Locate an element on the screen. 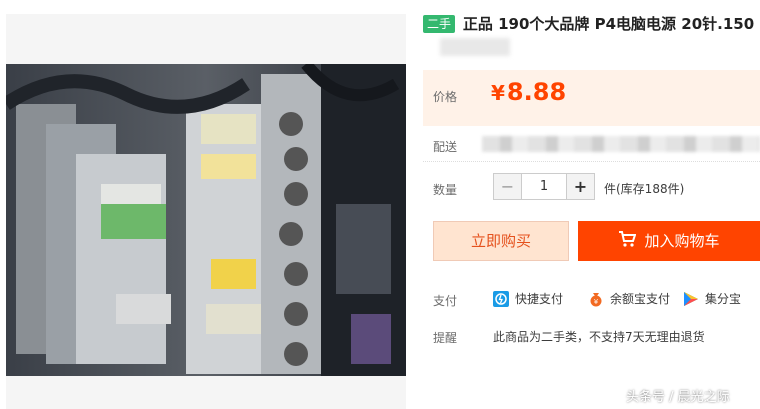 The image size is (760, 409). quick-pay-icon is located at coordinates (501, 298).